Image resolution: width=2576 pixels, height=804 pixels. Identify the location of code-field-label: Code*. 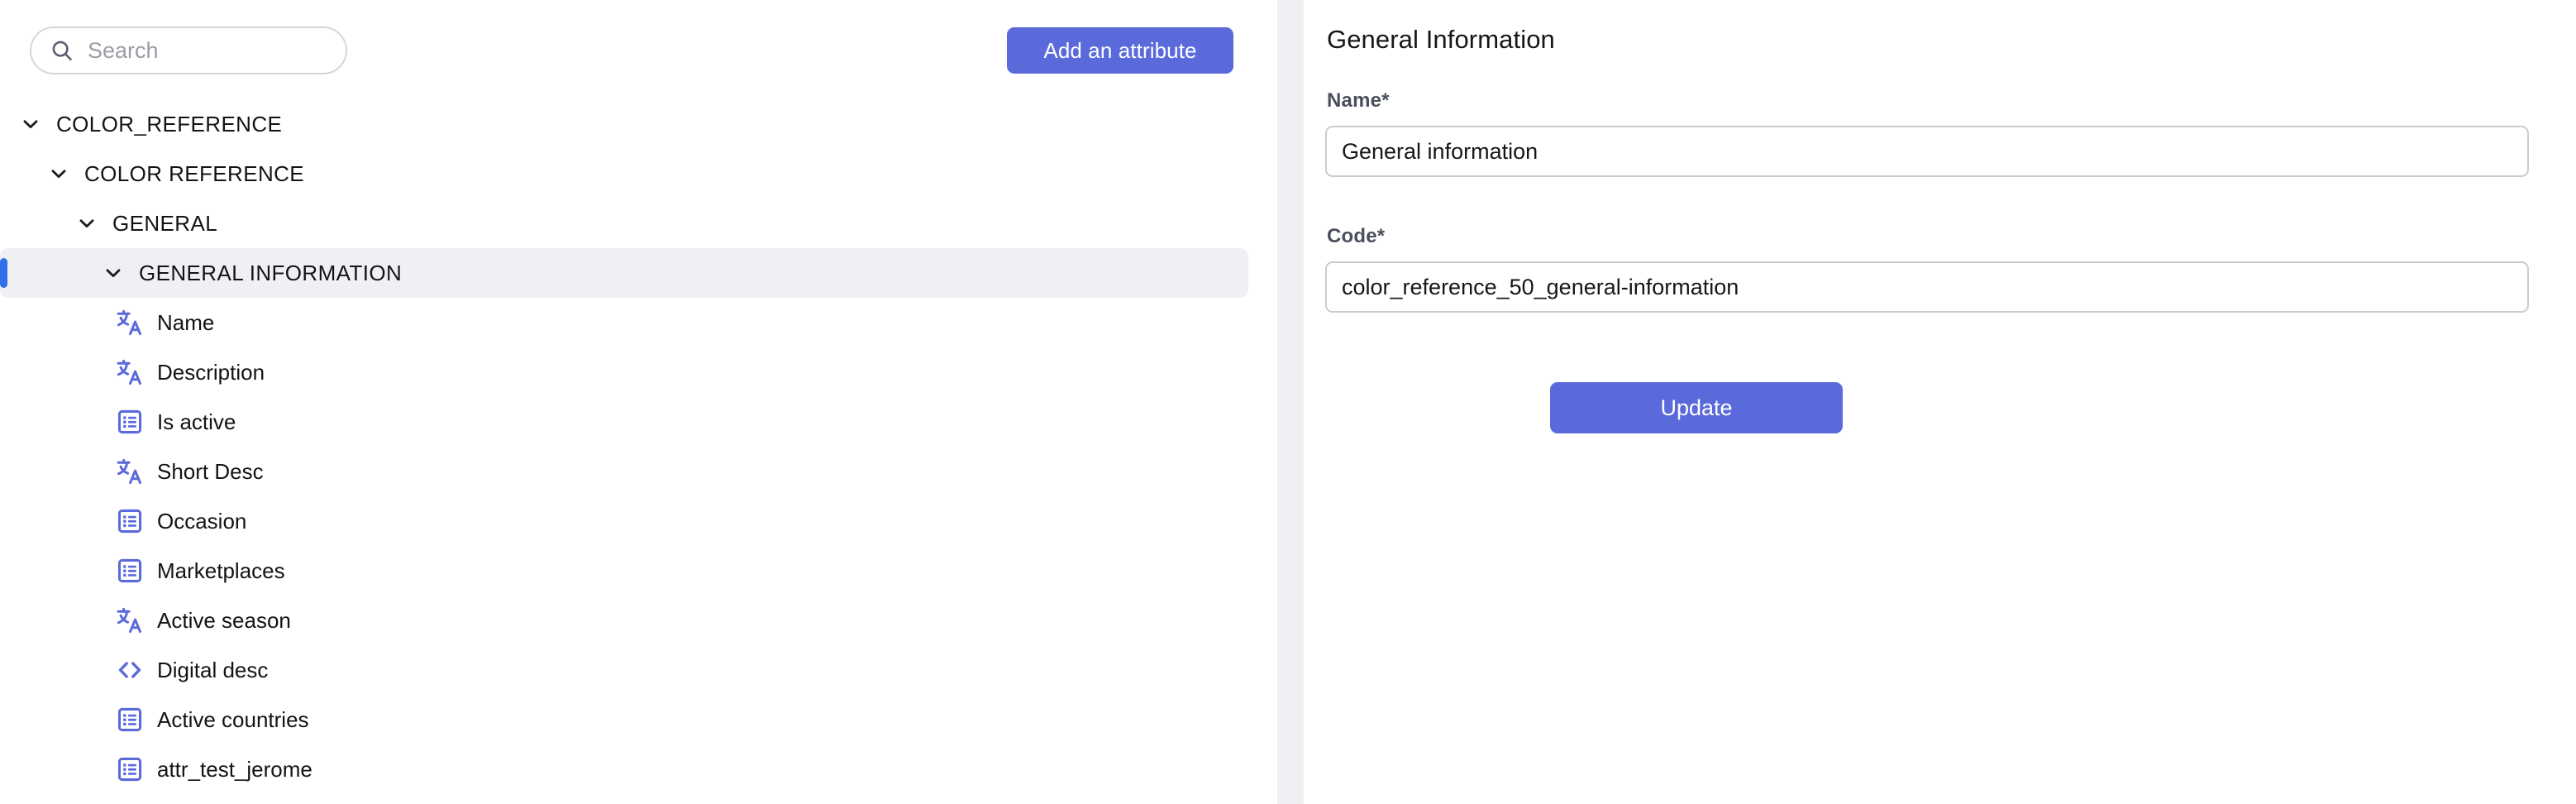
(1356, 236).